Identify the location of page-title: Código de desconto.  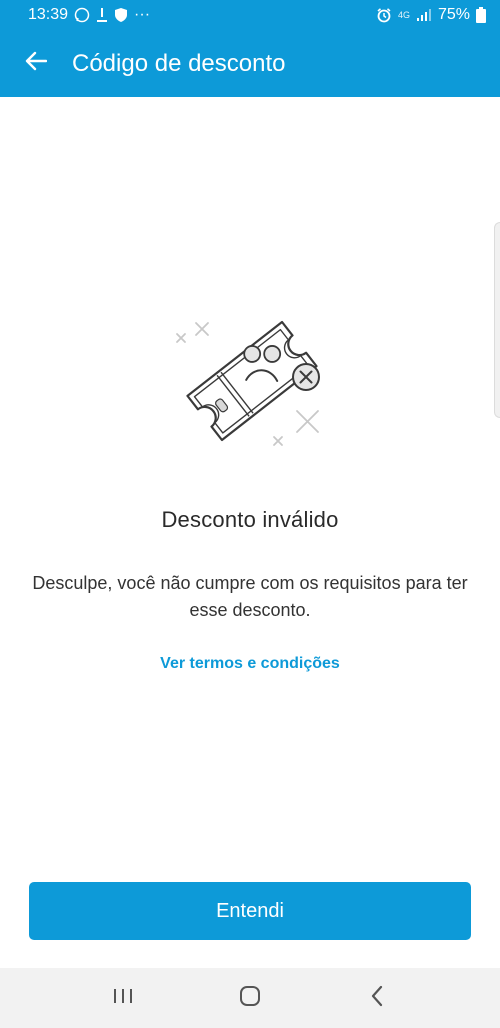
(179, 63).